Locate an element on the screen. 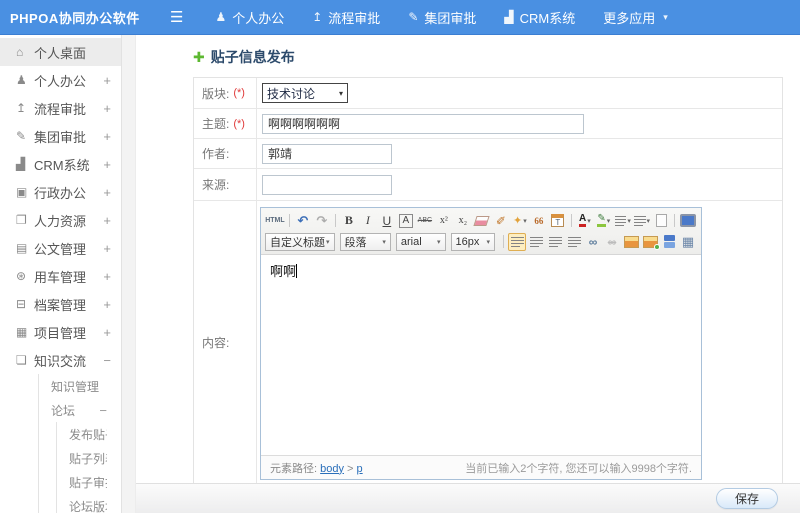 Image resolution: width=800 pixels, height=513 pixels. navbar-menu: ♟ 个人办公 ↥ 流程审批 ✎ 集团审批 ▟ CRM系统 更多应用 ▾ is located at coordinates (441, 17).